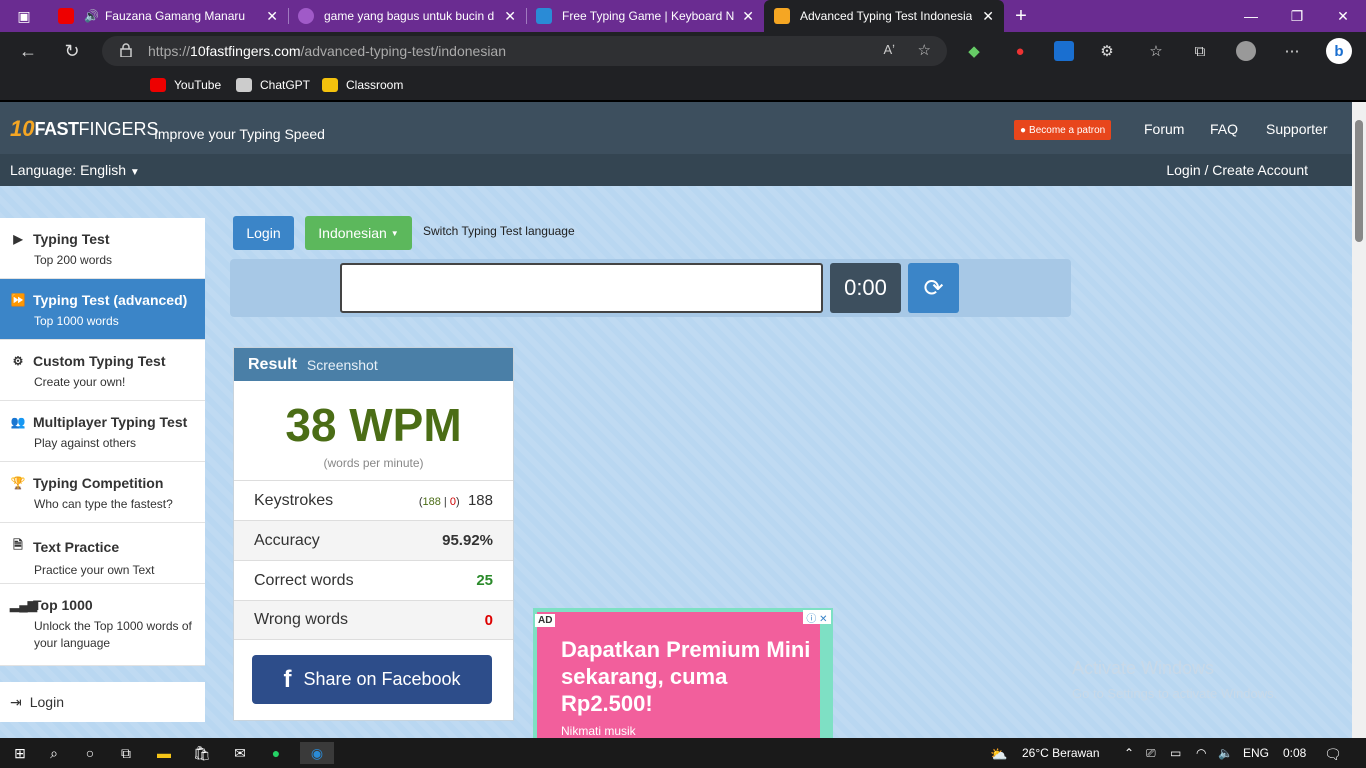 Image resolution: width=1366 pixels, height=768 pixels. What do you see at coordinates (73, 260) in the screenshot?
I see `sidebar-item-sub: Top 200 words` at bounding box center [73, 260].